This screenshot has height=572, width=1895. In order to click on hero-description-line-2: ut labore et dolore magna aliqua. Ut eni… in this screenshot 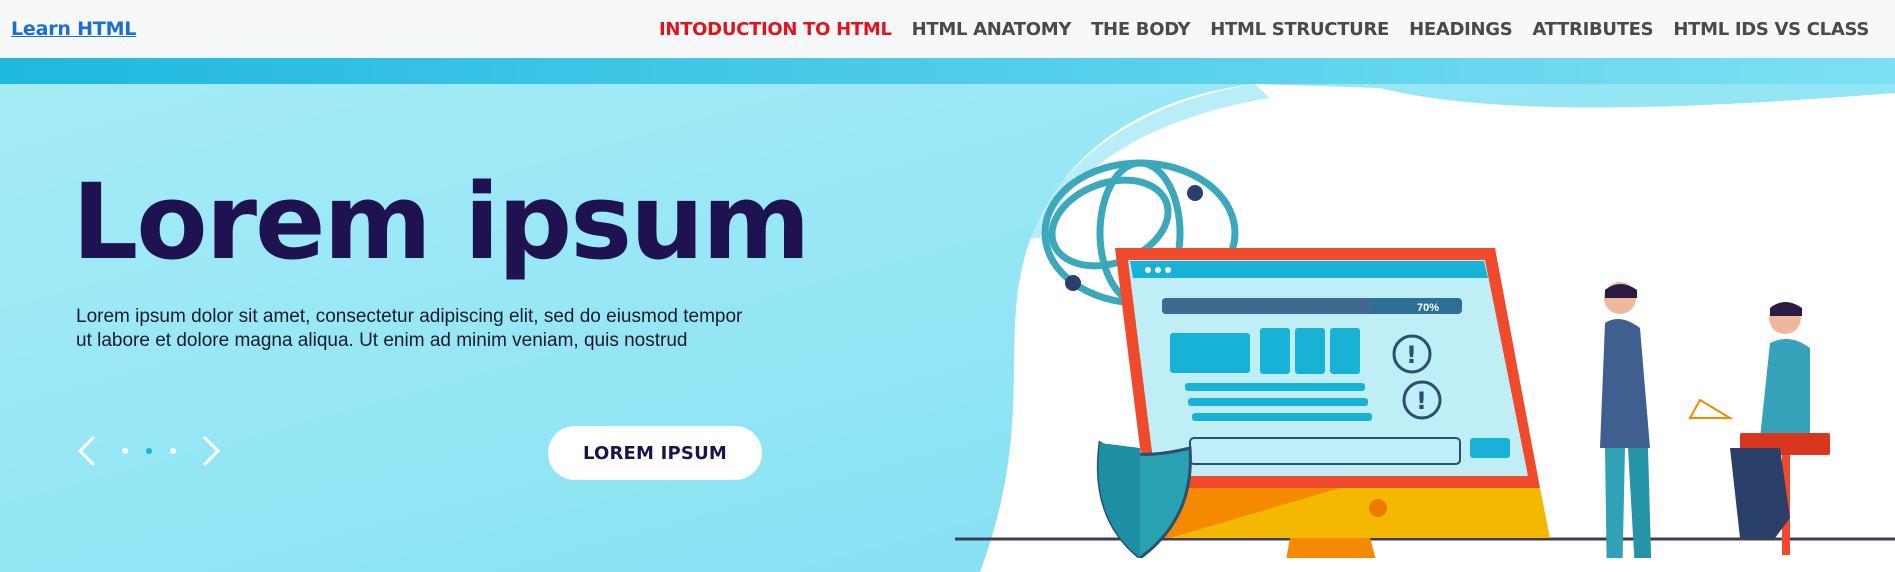, I will do `click(382, 340)`.